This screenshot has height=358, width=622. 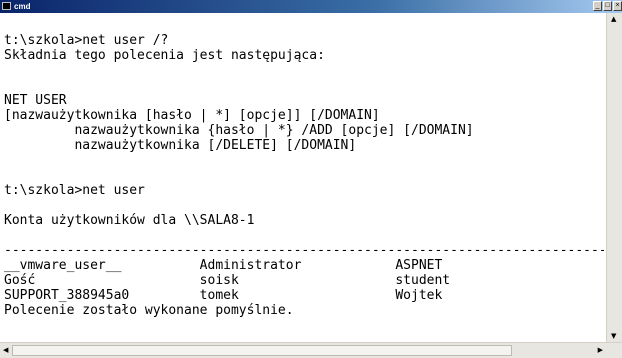 What do you see at coordinates (223, 265) in the screenshot?
I see `console-line: __vmware_user__ Administrator ASPNET` at bounding box center [223, 265].